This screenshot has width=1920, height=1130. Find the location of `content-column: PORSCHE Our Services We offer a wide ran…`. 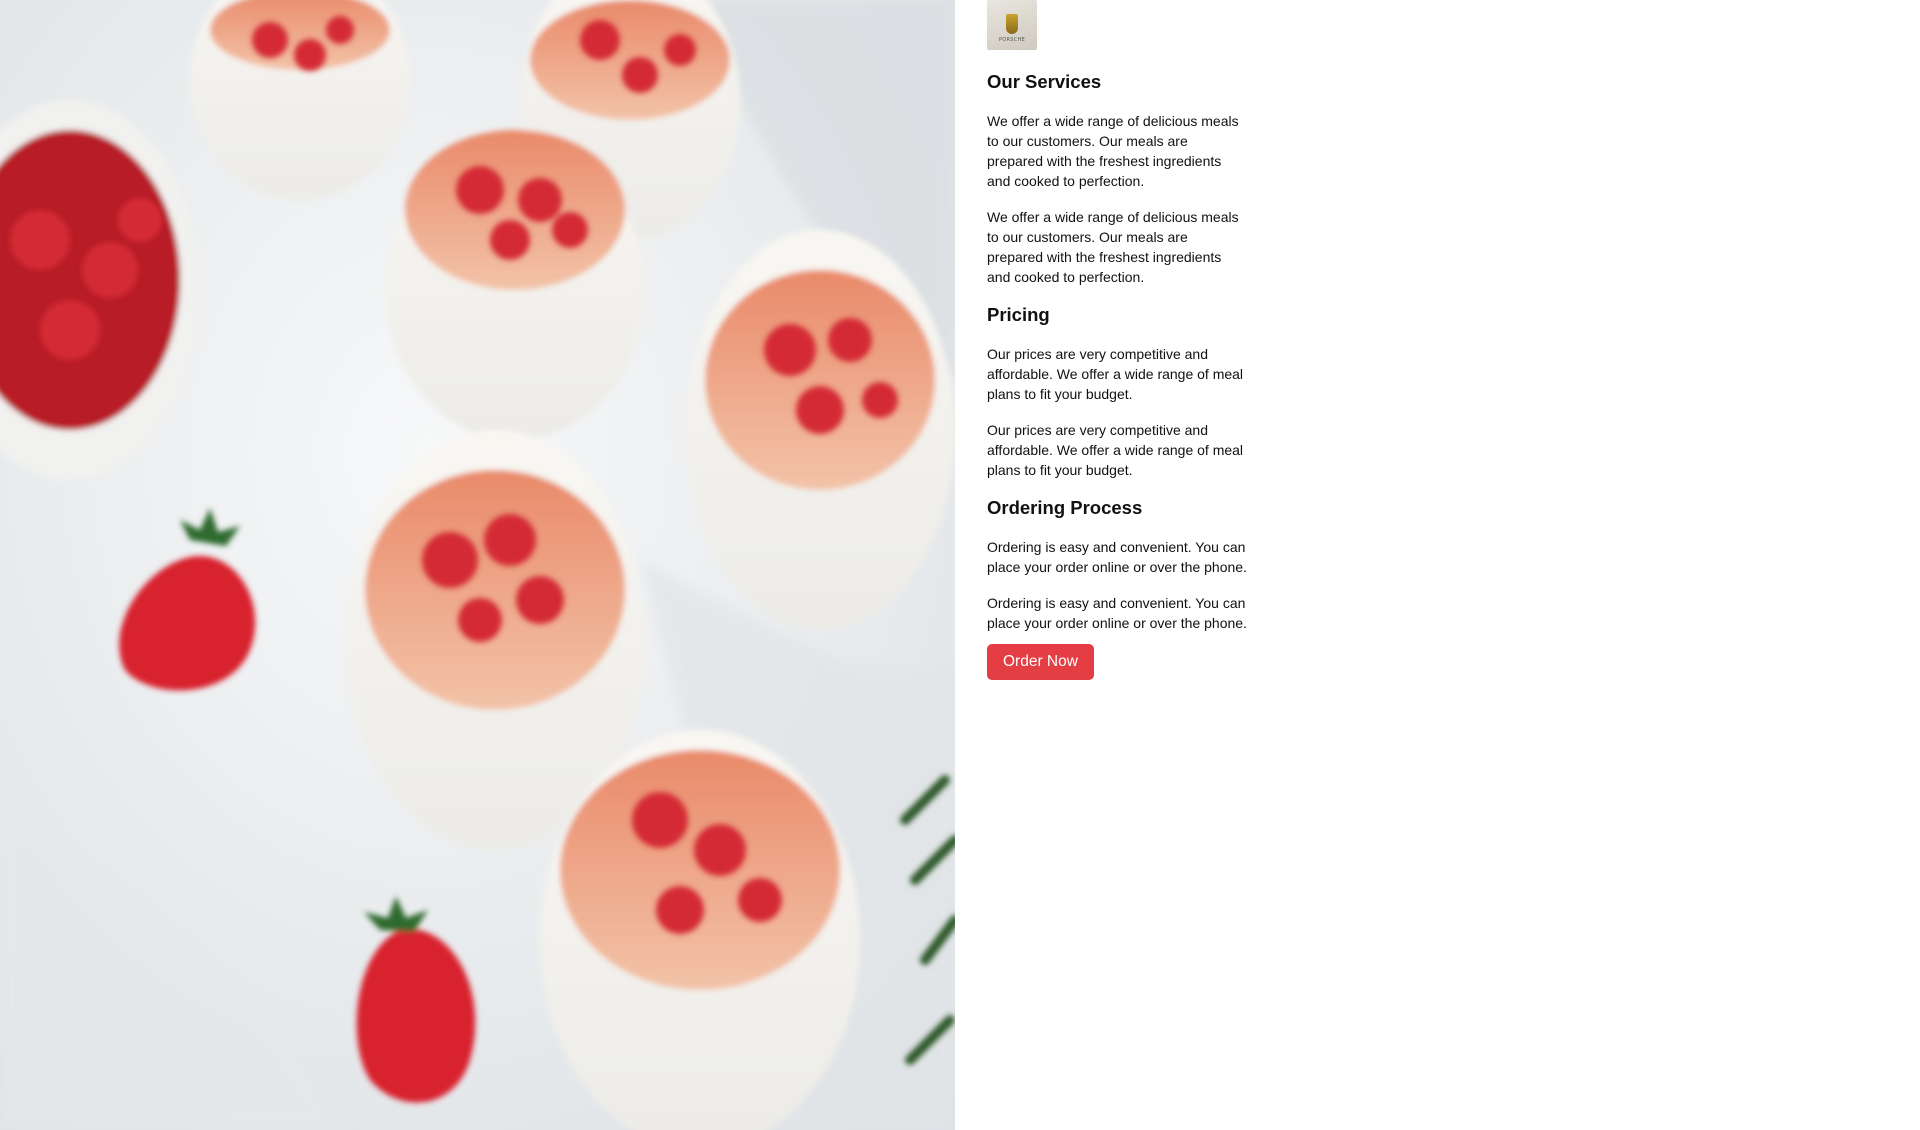

content-column: PORSCHE Our Services We offer a wide ran… is located at coordinates (1117, 340).